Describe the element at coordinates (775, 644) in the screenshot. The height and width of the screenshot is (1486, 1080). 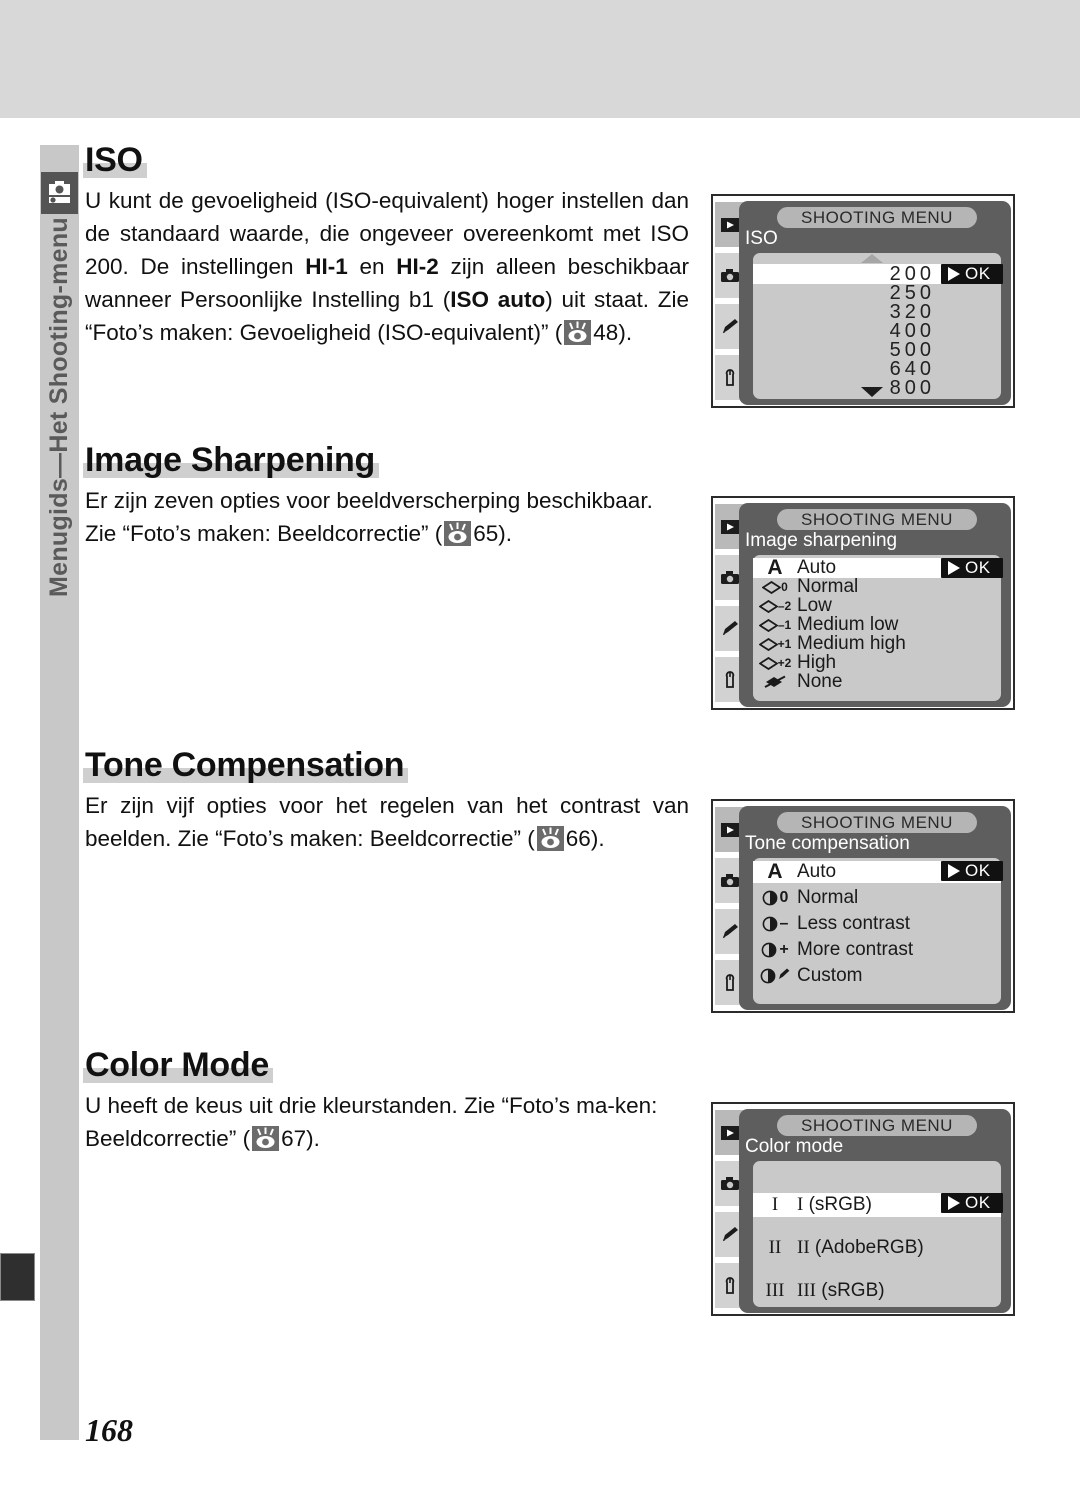
I see `option-icon: +1` at that location.